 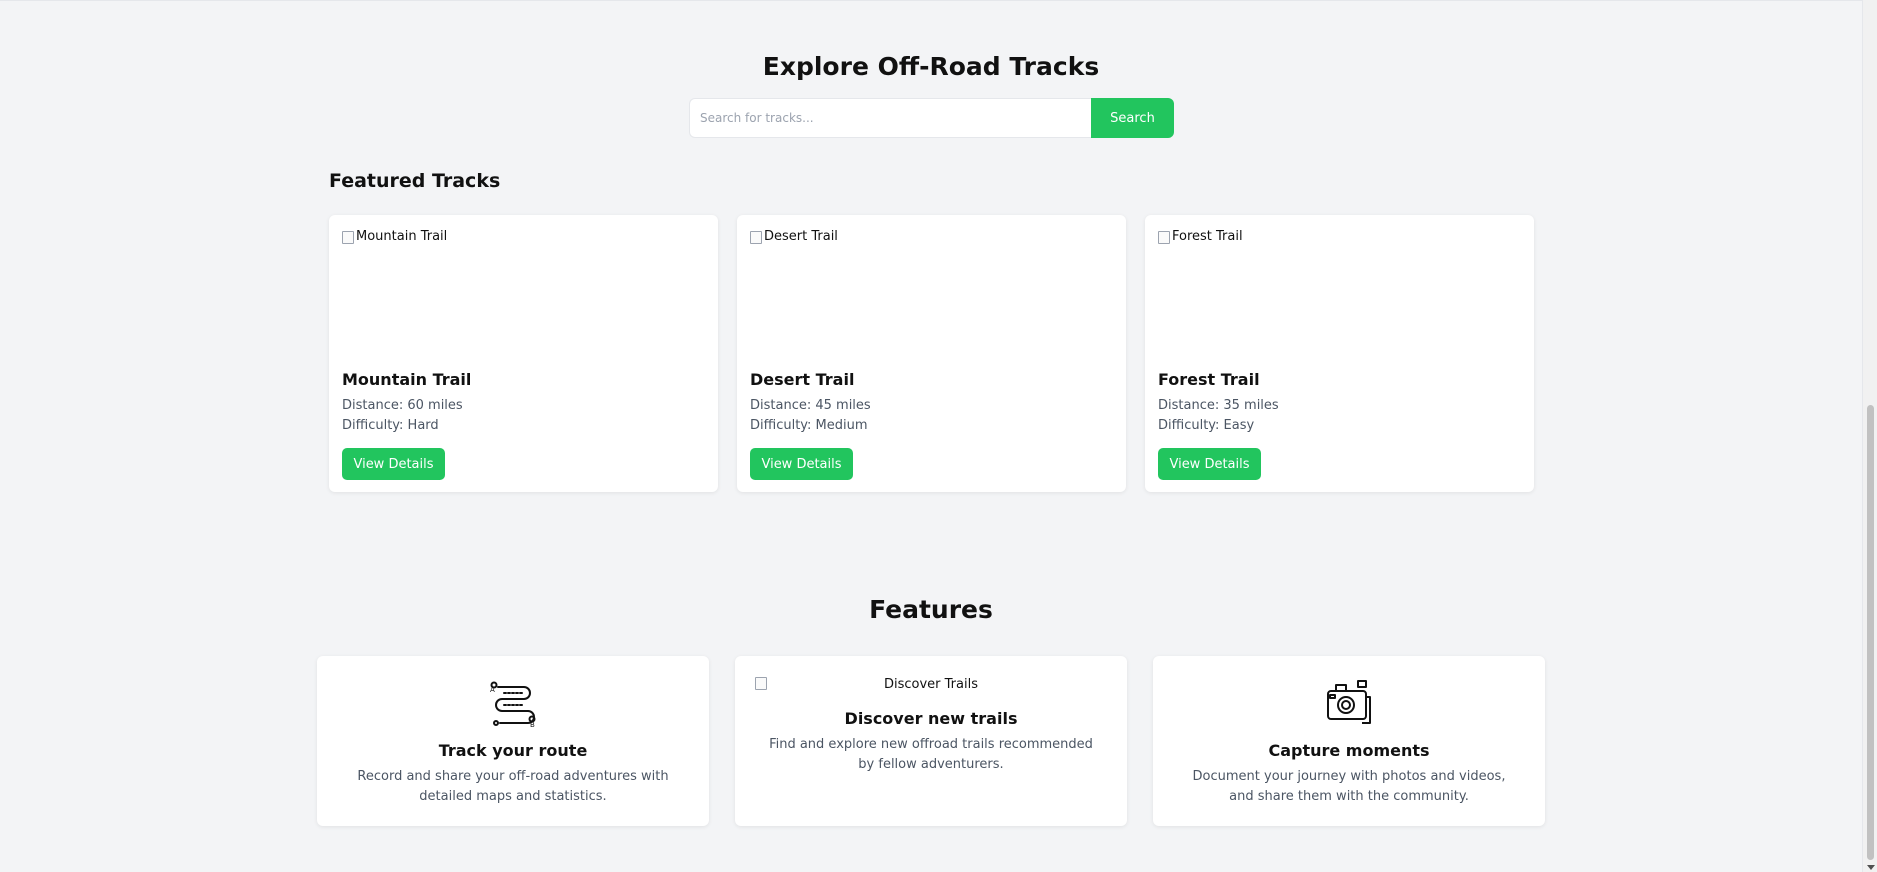 I want to click on track-distance: Distance: 45 miles, so click(x=810, y=405).